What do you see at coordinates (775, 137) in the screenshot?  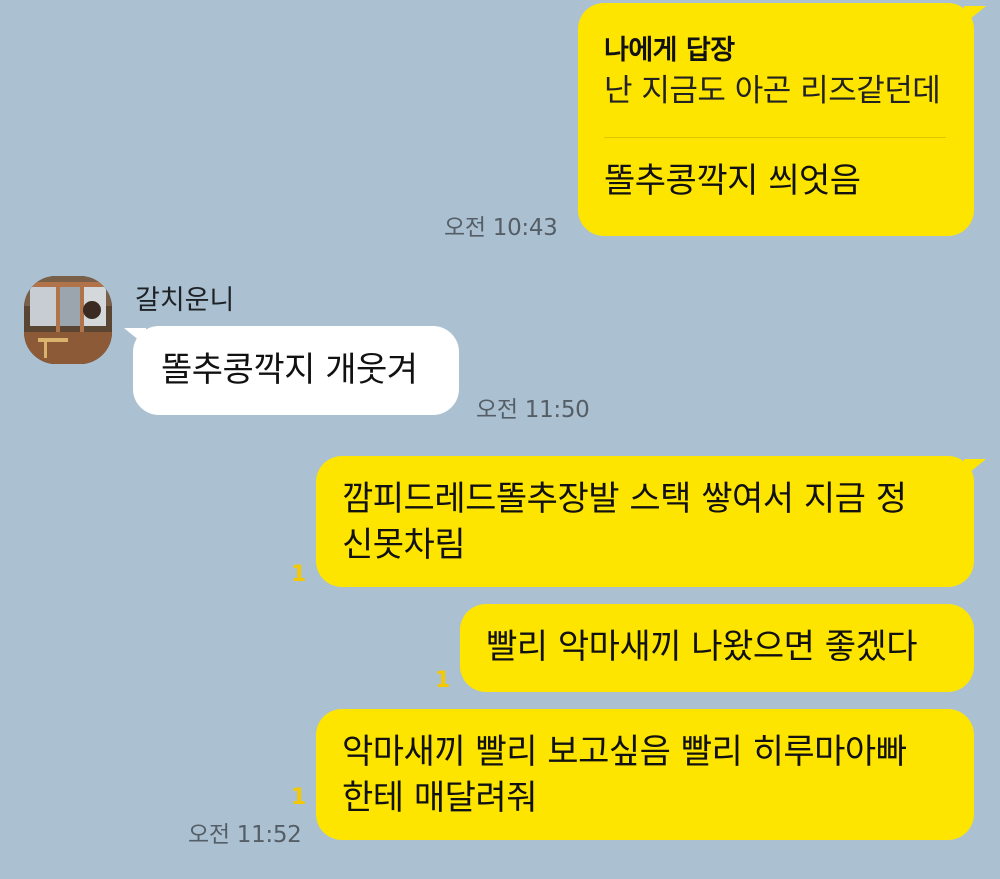 I see `reply-divider` at bounding box center [775, 137].